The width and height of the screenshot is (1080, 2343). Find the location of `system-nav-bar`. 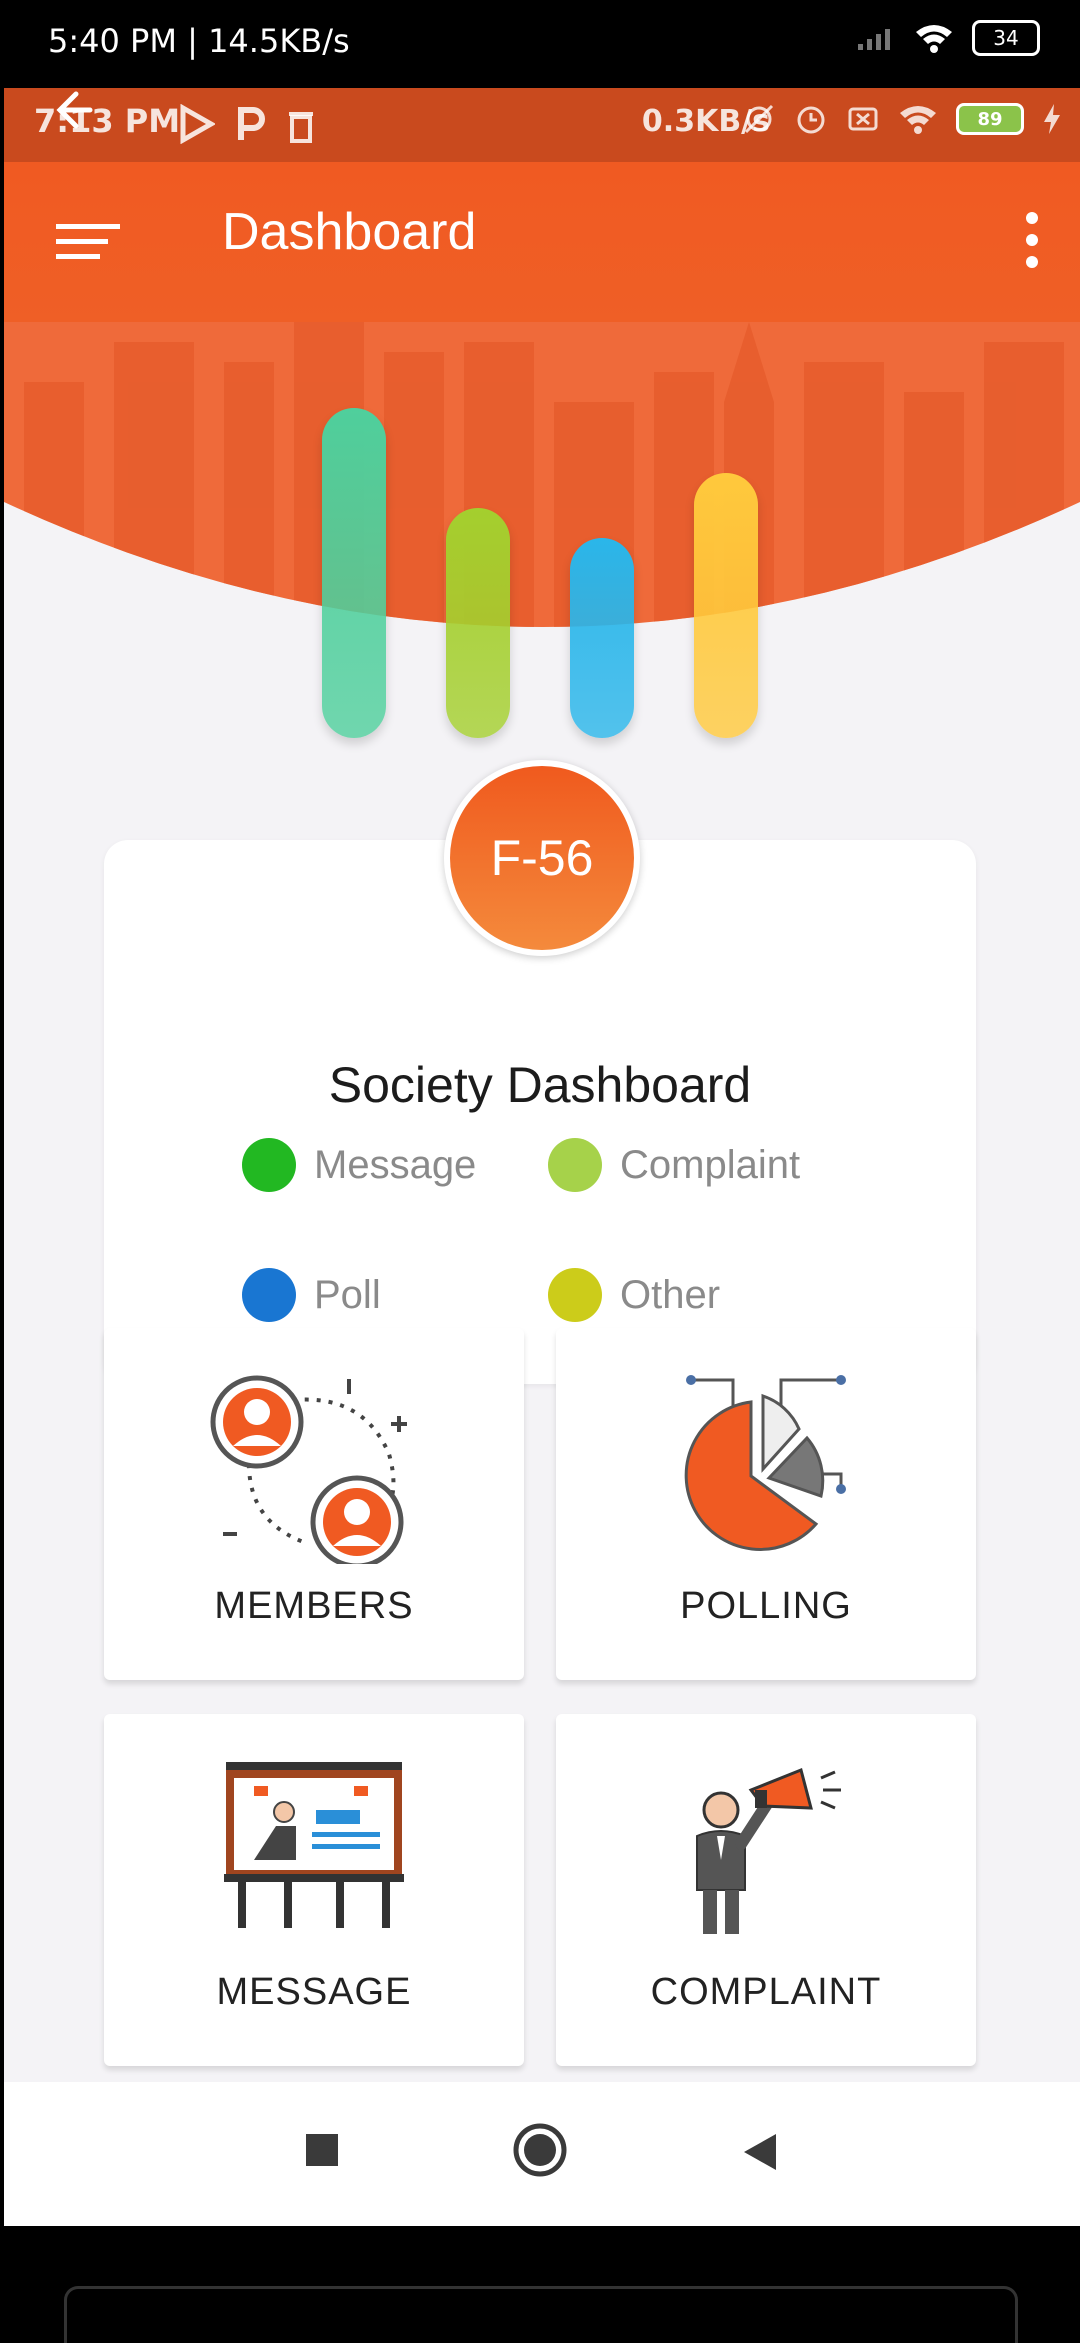

system-nav-bar is located at coordinates (542, 2154).